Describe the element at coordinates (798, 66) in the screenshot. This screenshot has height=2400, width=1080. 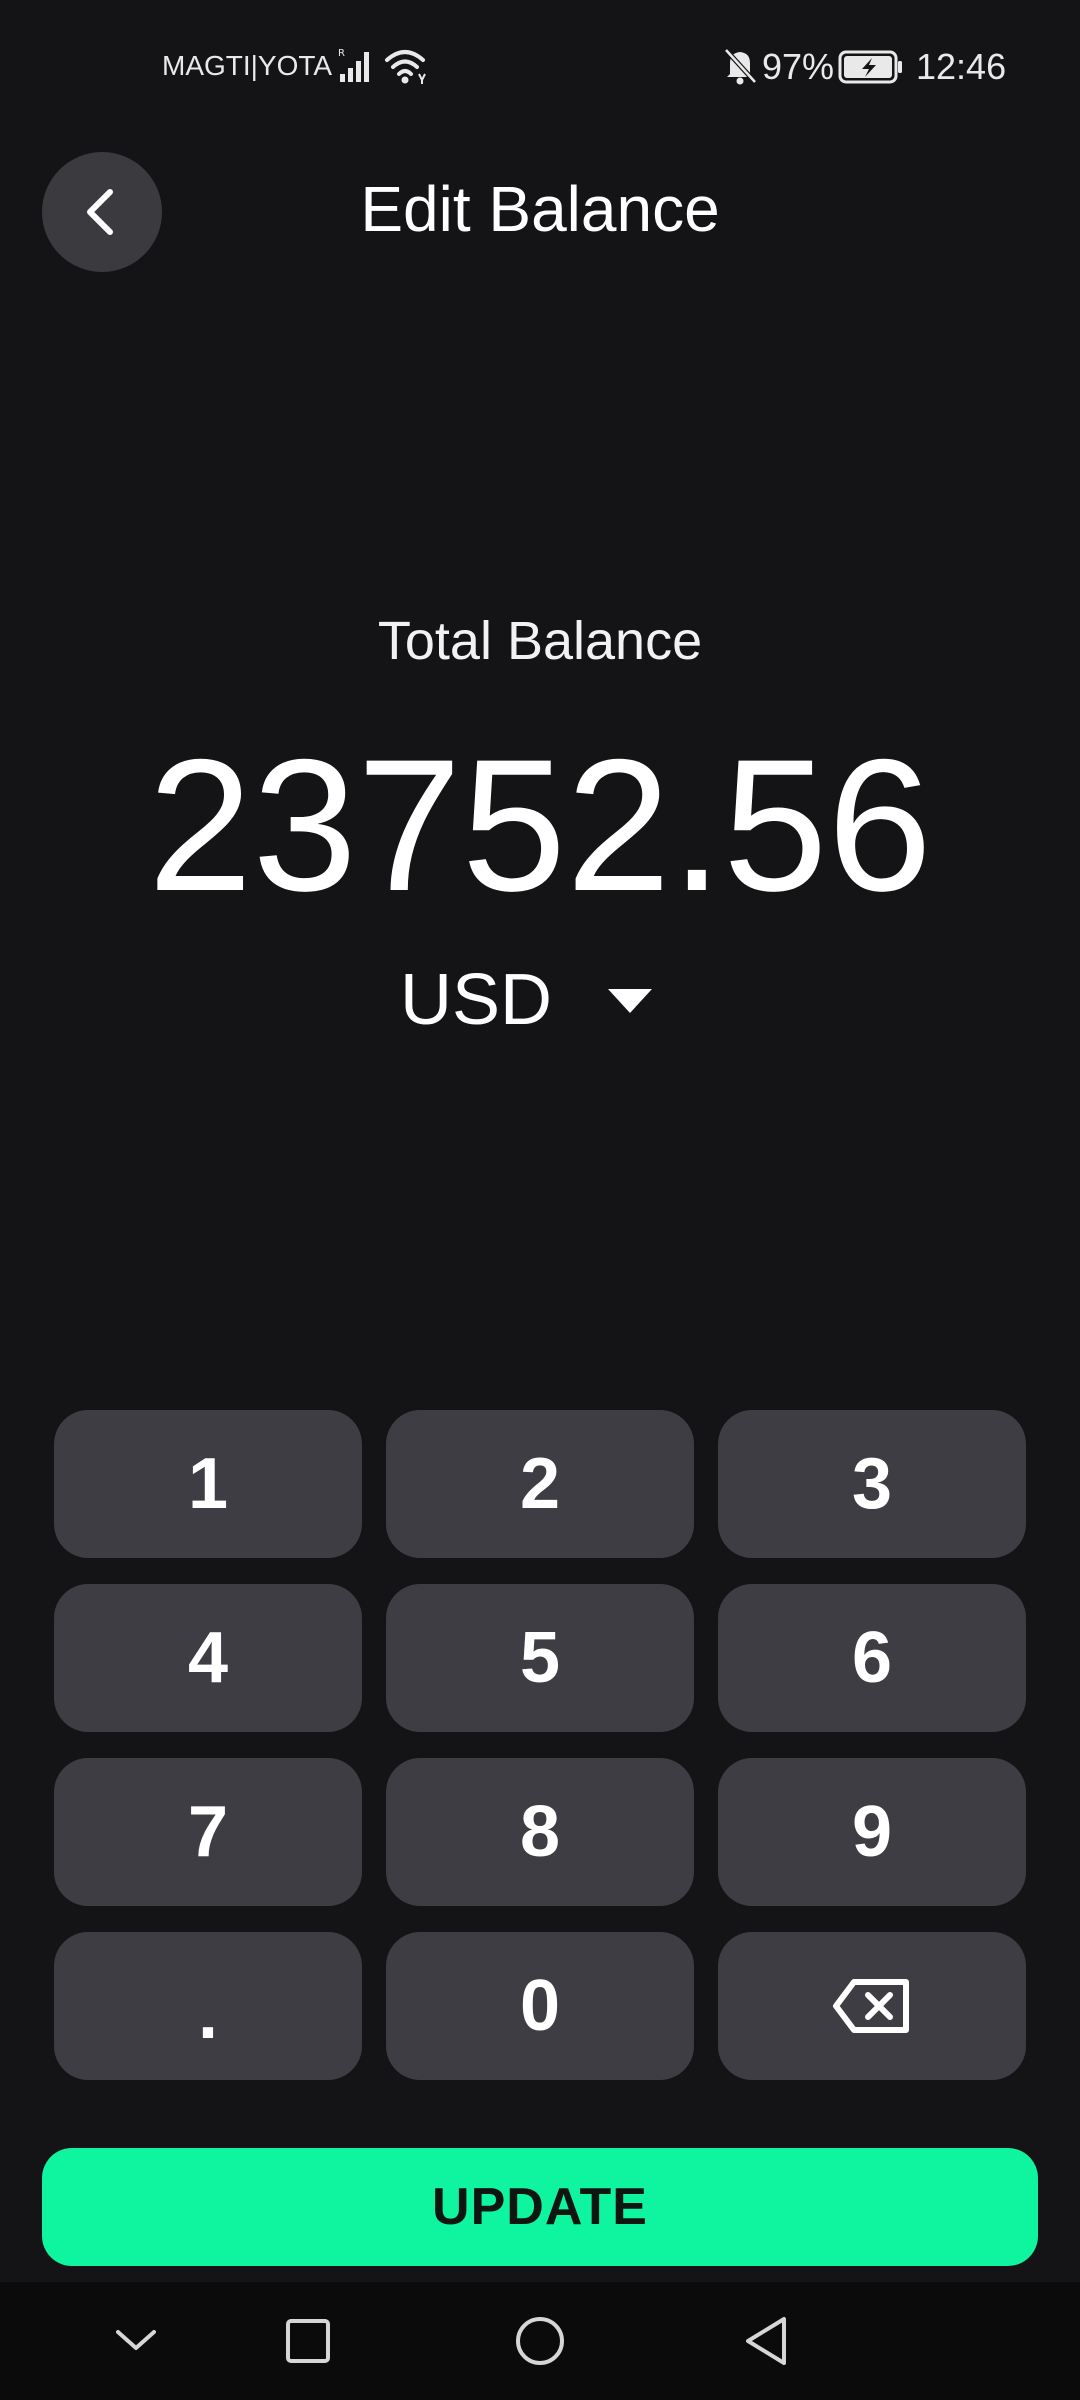
I see `battery-percent: 97%` at that location.